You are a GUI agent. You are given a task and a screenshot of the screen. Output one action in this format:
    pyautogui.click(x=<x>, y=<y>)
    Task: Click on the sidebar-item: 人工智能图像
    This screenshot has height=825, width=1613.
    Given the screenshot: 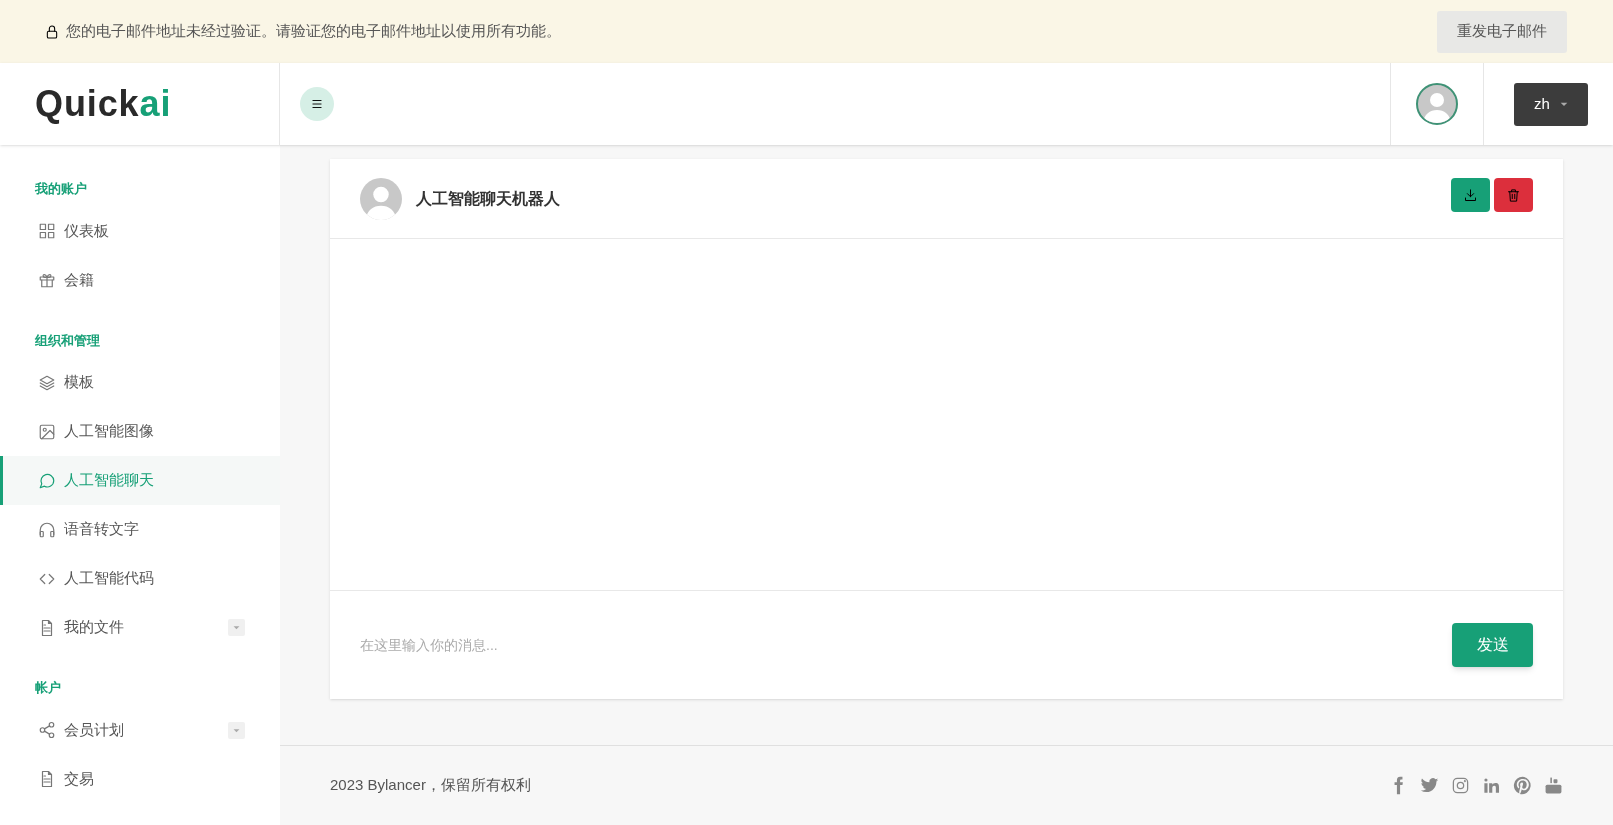 What is the action you would take?
    pyautogui.click(x=140, y=431)
    